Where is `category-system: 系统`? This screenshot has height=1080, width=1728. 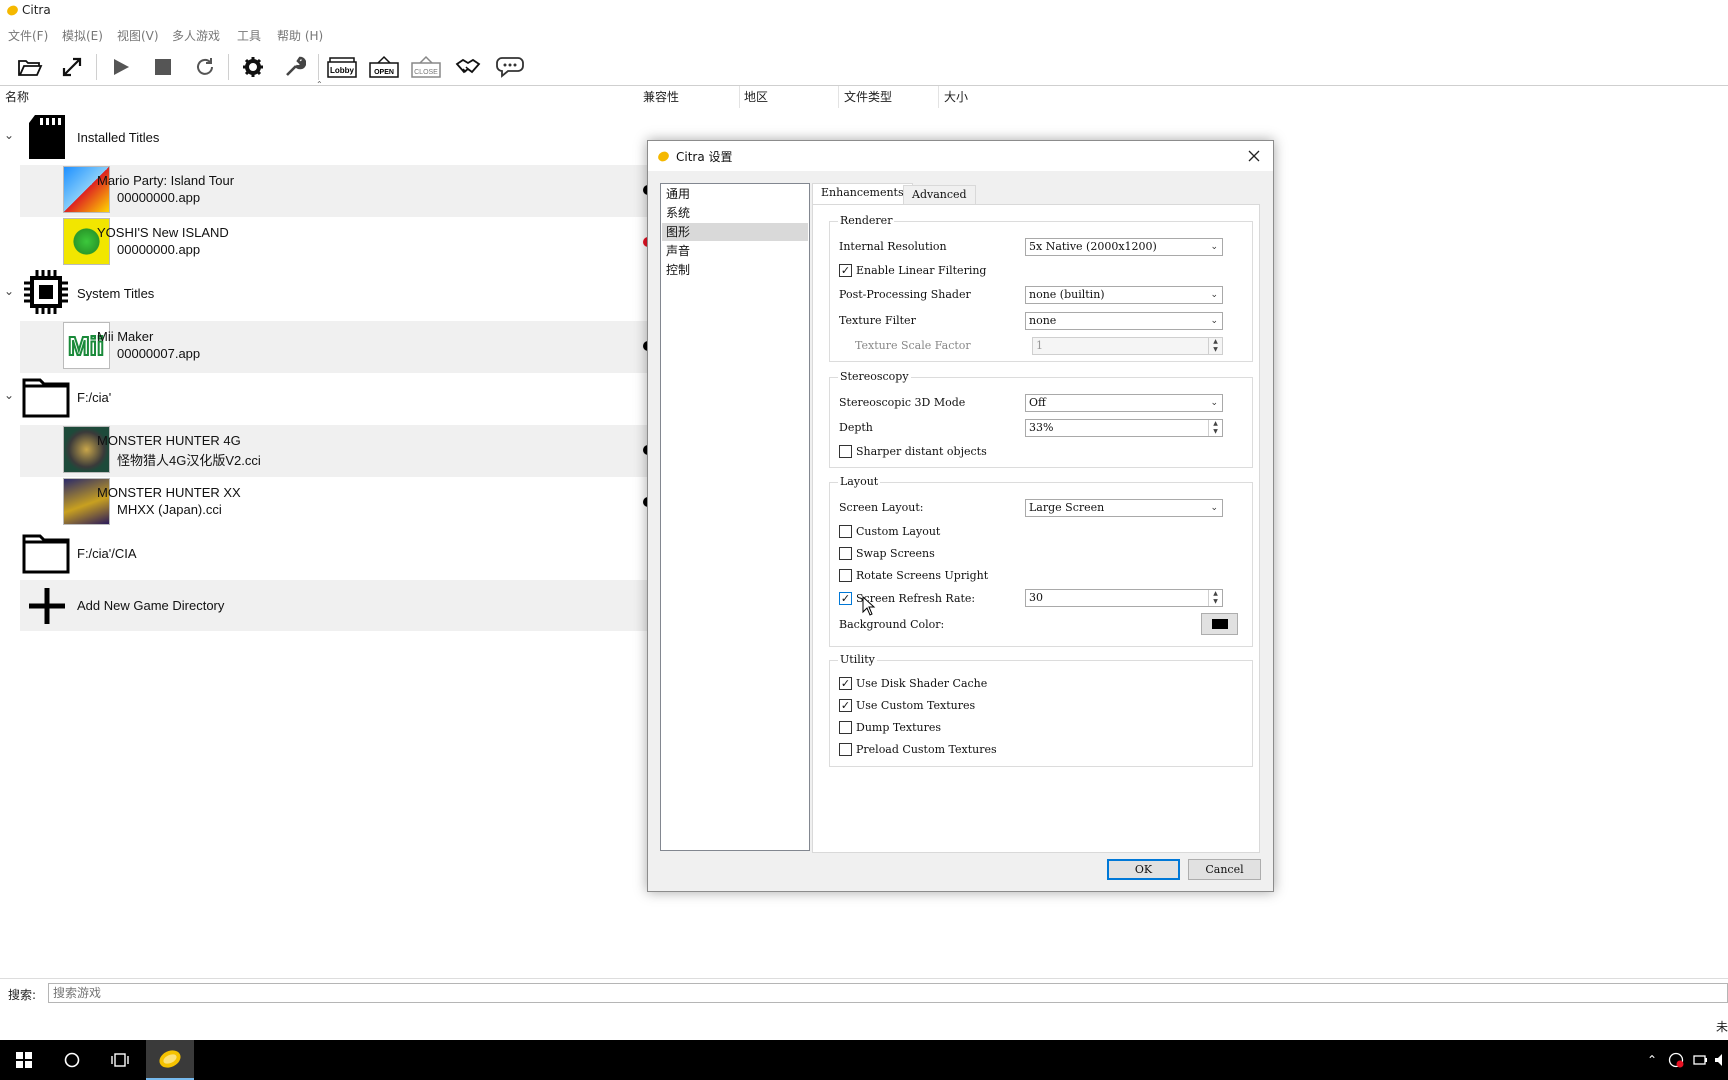 category-system: 系统 is located at coordinates (735, 213).